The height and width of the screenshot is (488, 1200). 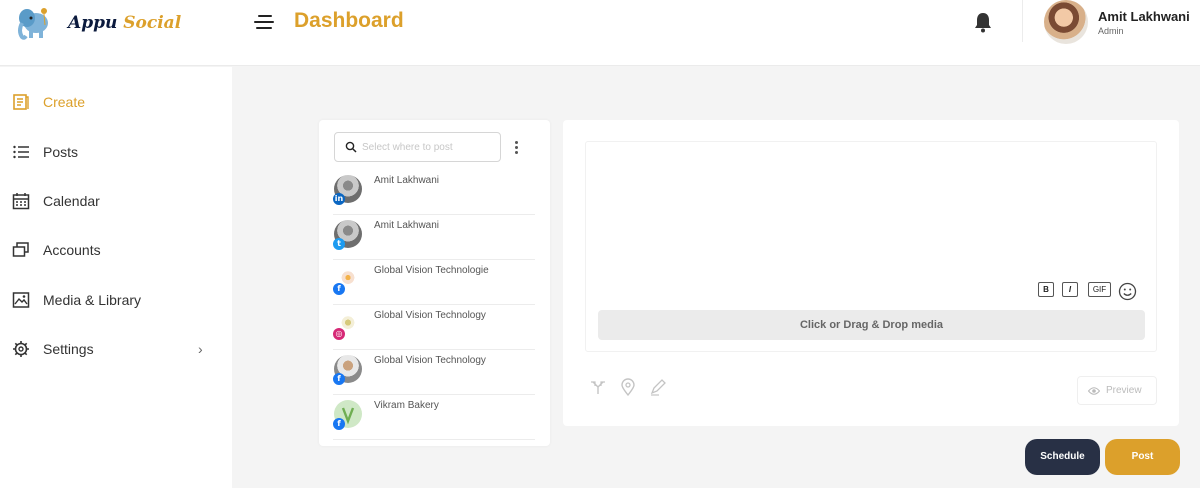 What do you see at coordinates (434, 372) in the screenshot?
I see `account-item: f Global Vision Technology` at bounding box center [434, 372].